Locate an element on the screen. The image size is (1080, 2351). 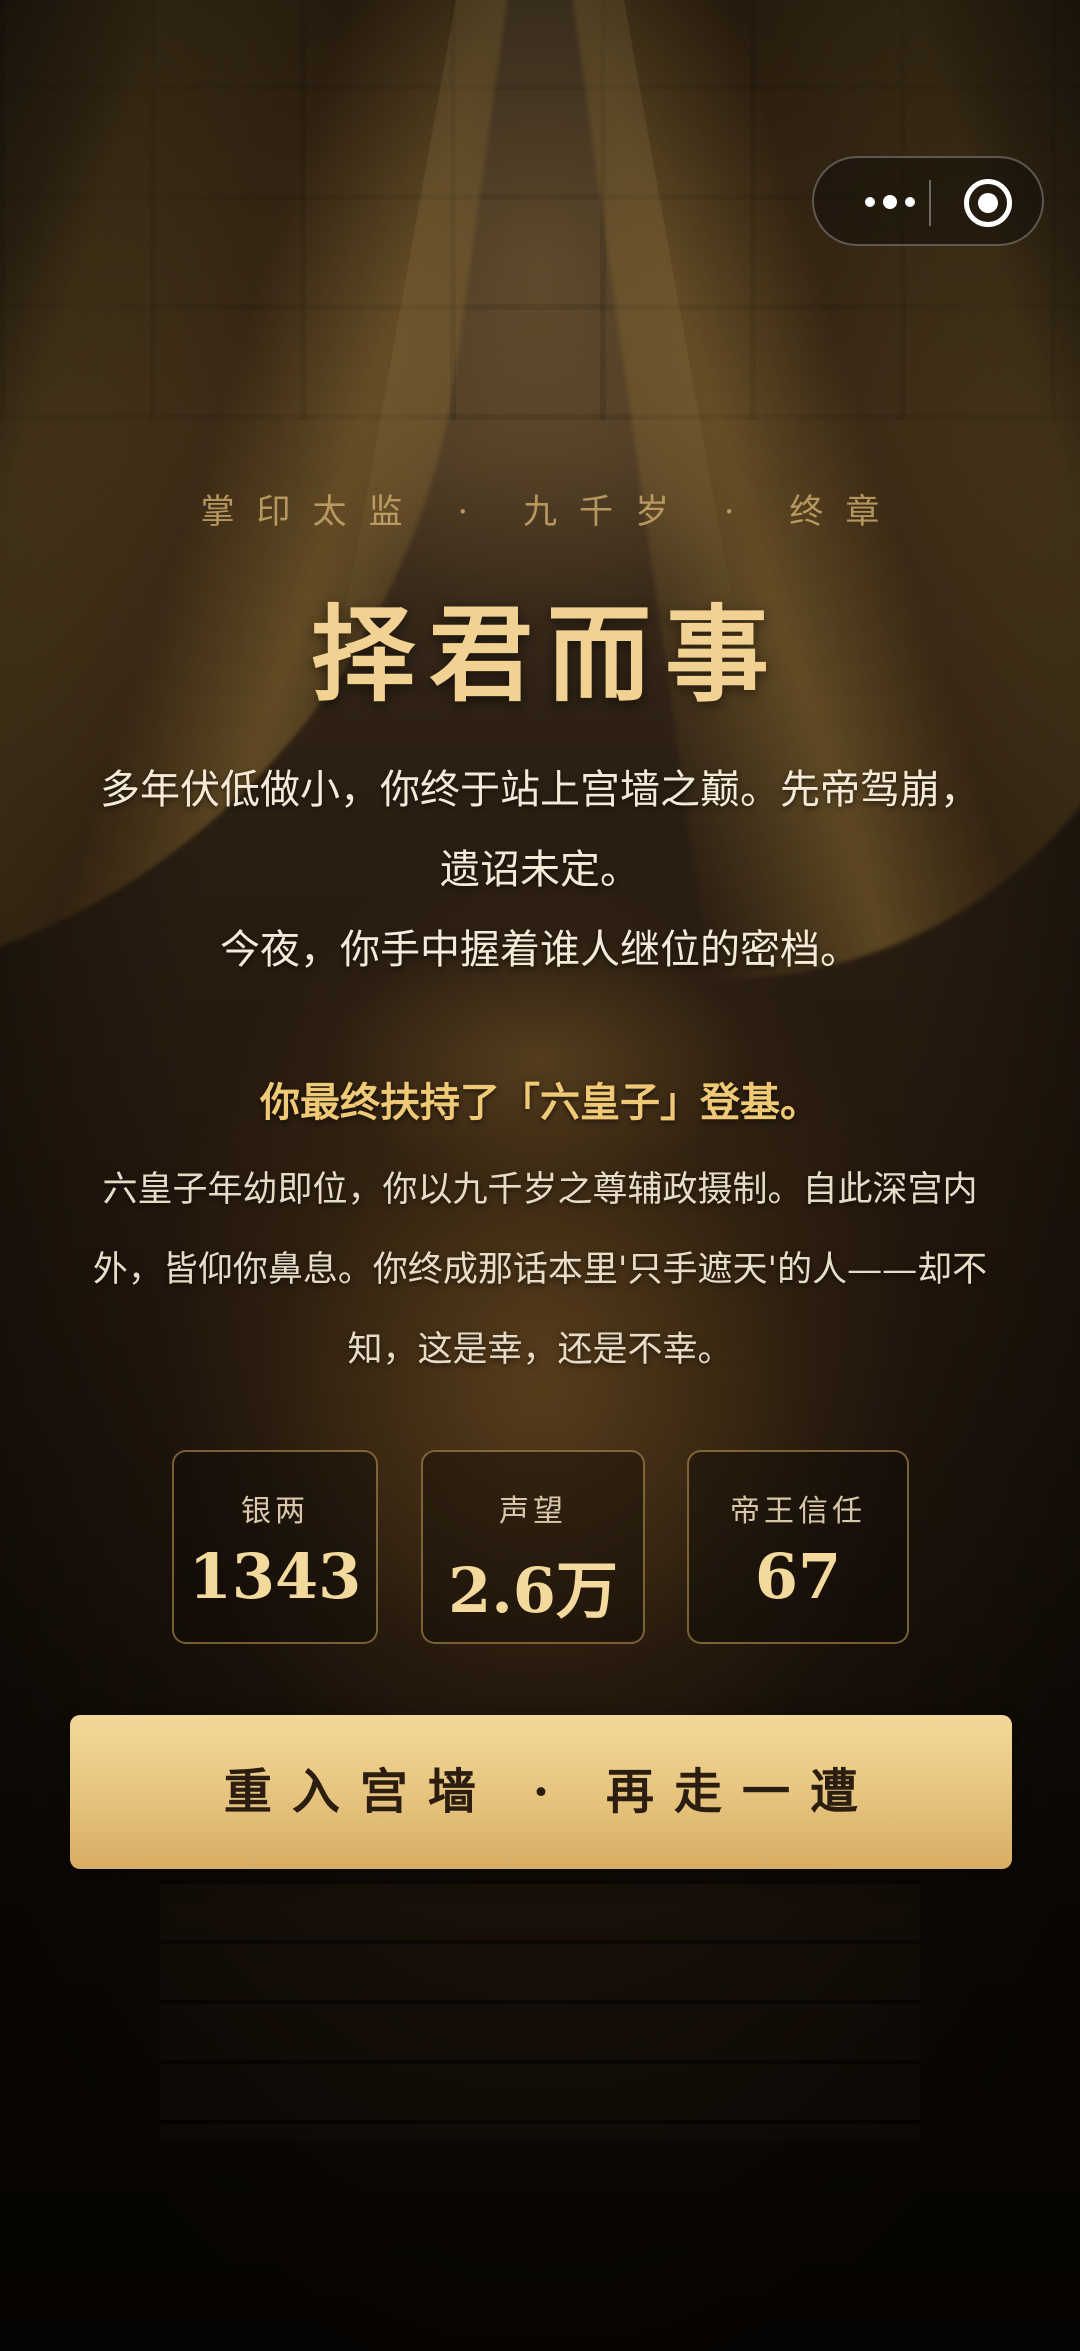
page-title: 择君而事 is located at coordinates (546, 654).